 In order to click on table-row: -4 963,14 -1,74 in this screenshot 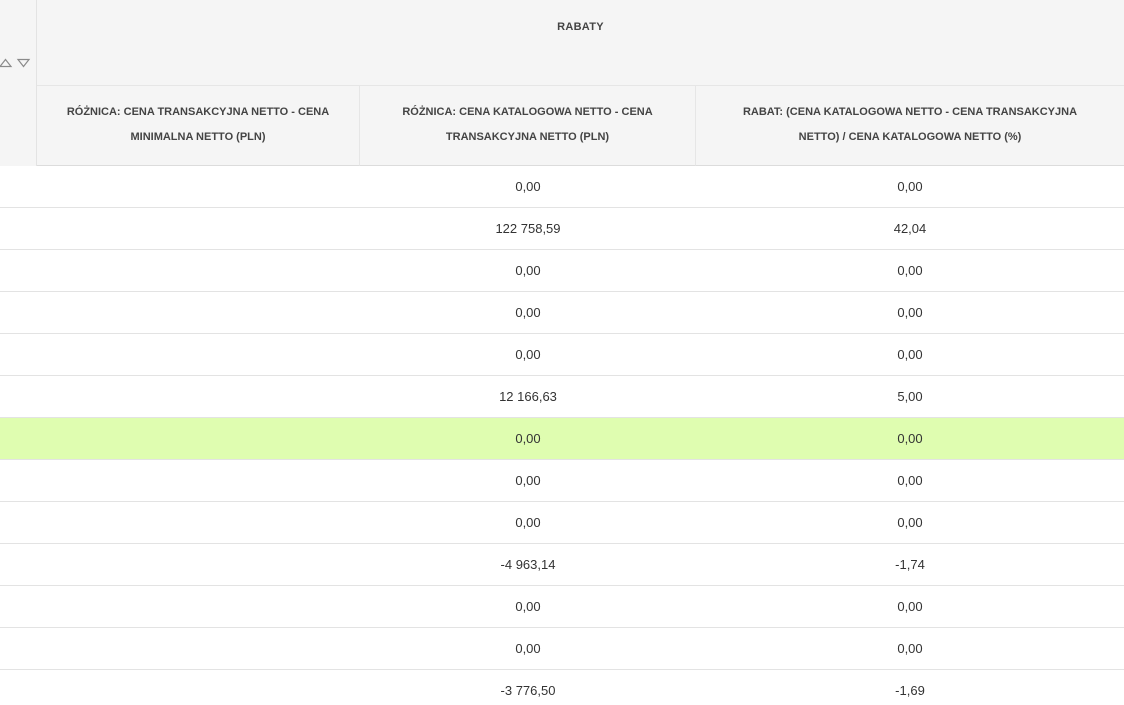, I will do `click(562, 565)`.